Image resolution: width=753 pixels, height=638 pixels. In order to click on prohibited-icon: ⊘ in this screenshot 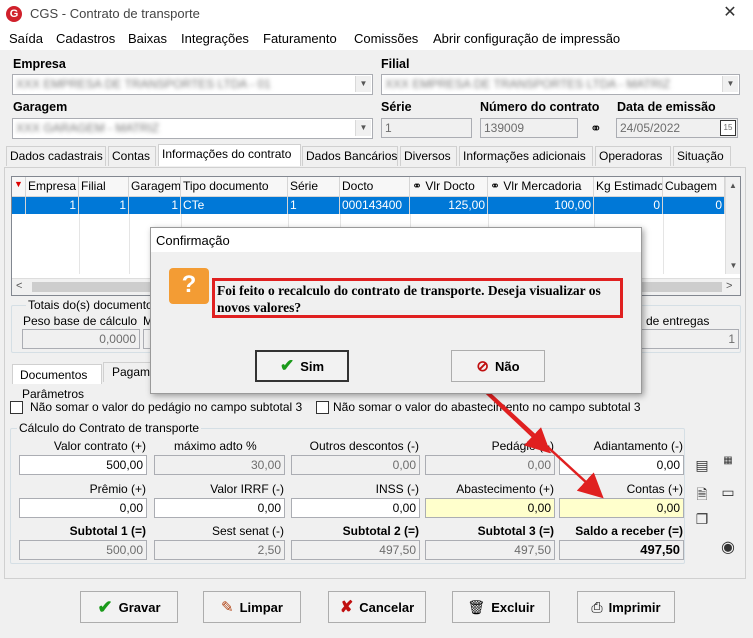, I will do `click(482, 366)`.